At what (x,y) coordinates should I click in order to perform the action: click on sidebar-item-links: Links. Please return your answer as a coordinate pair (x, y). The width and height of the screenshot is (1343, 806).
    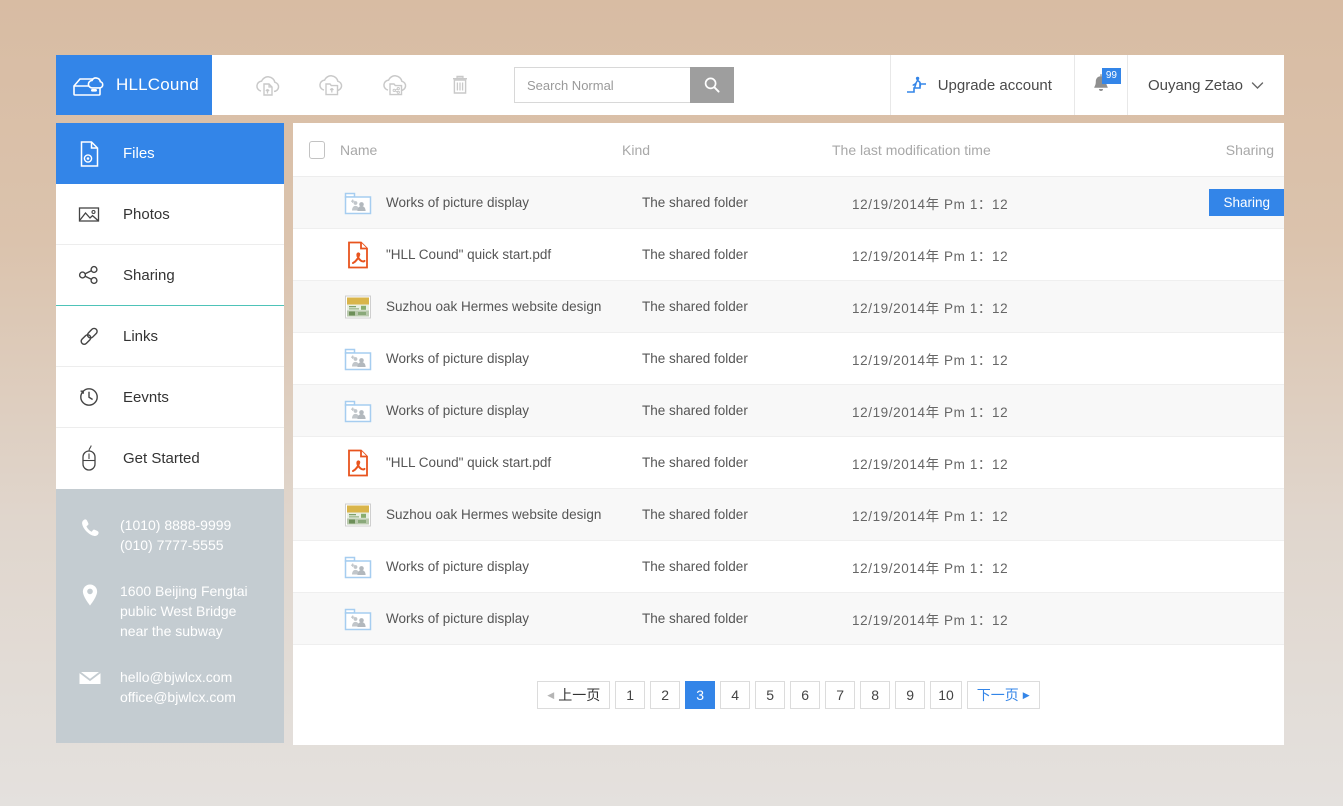
    Looking at the image, I should click on (170, 336).